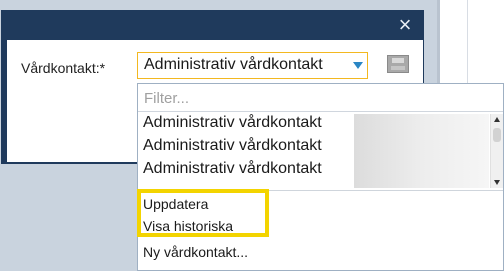 The image size is (504, 271). I want to click on dropdown-scrollbar, so click(496, 151).